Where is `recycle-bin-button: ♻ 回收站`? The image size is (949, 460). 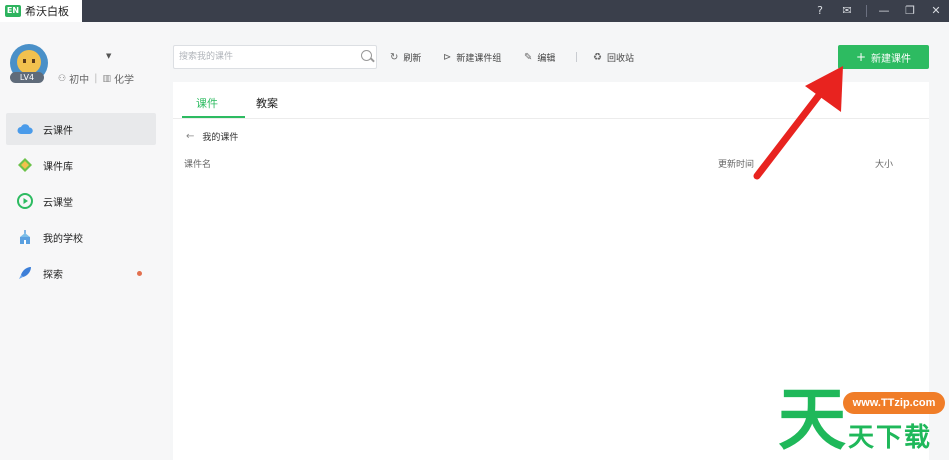
recycle-bin-button: ♻ 回收站 is located at coordinates (613, 57).